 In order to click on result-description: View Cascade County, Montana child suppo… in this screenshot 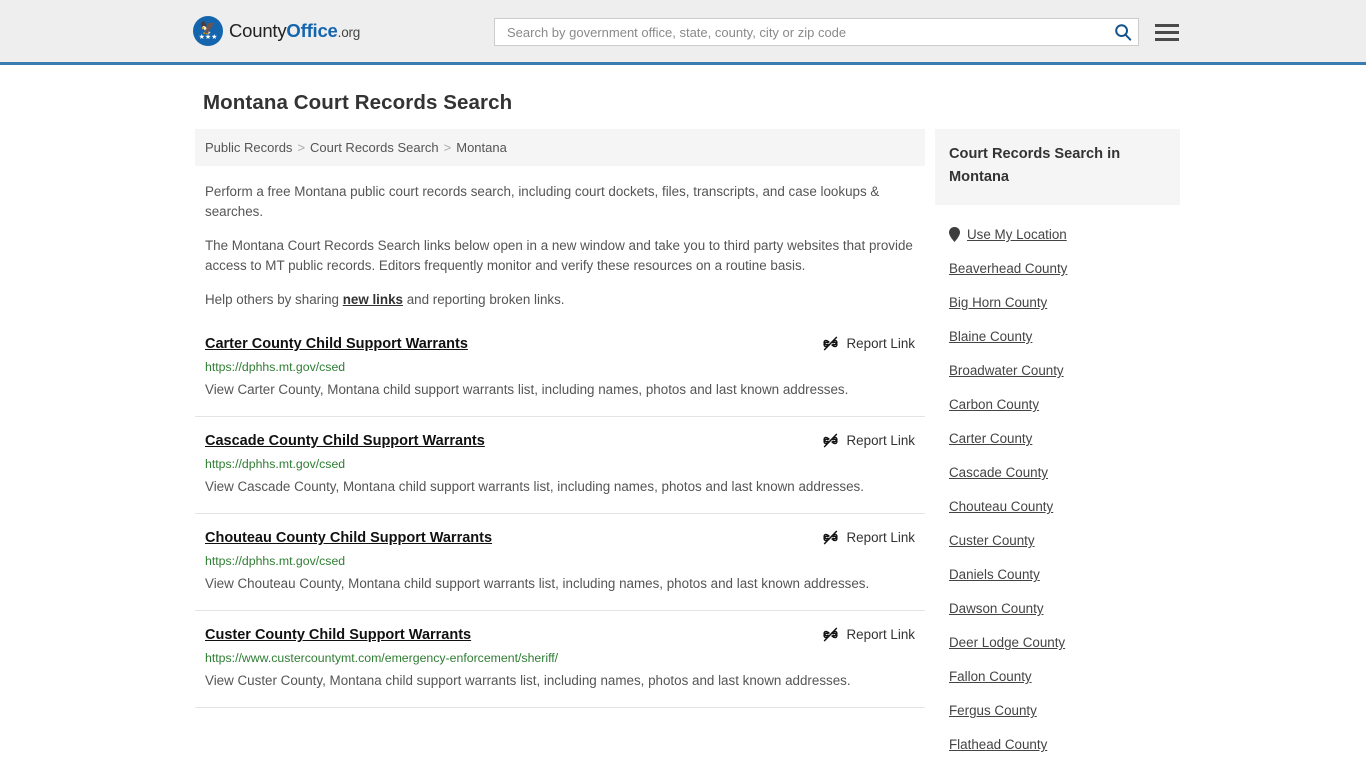, I will do `click(534, 486)`.